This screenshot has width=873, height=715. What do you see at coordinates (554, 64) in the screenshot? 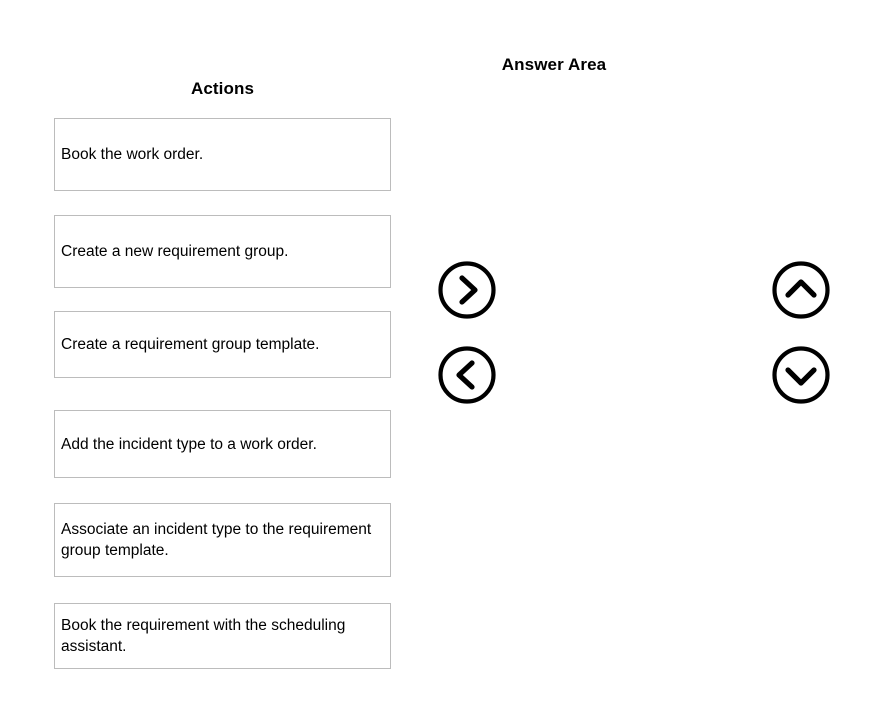
I see `answer-area-column-heading: Answer Area` at bounding box center [554, 64].